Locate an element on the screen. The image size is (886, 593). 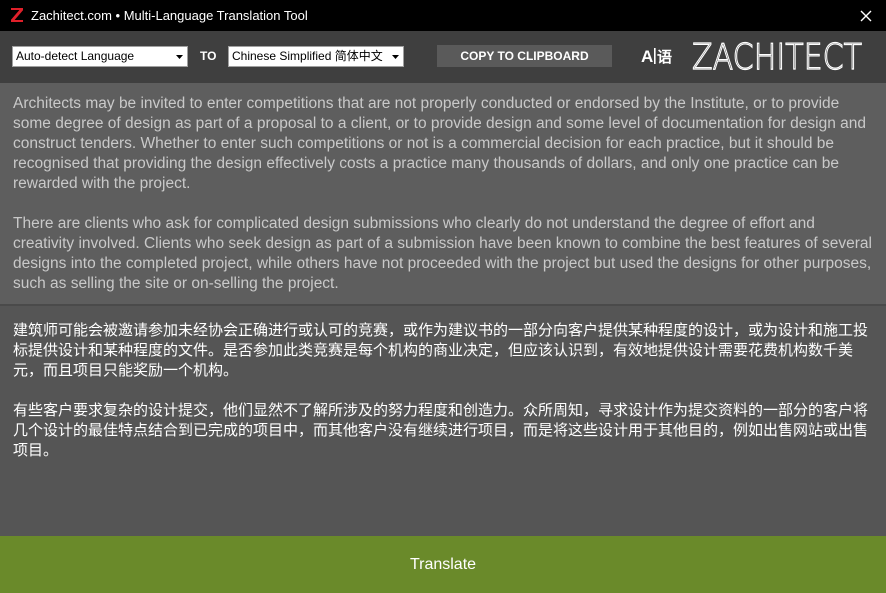
source-language-value: Auto-detect Language is located at coordinates (75, 56).